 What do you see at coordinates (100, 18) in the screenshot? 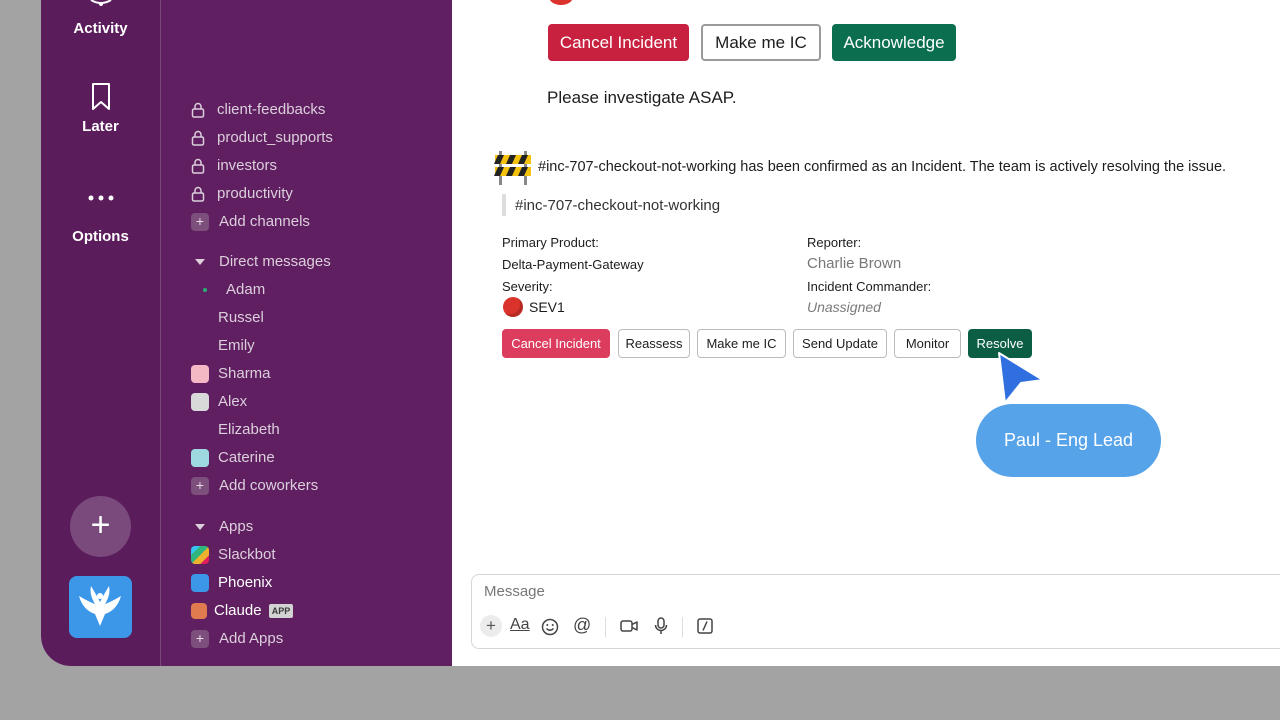
I see `rail-activity: Activity` at bounding box center [100, 18].